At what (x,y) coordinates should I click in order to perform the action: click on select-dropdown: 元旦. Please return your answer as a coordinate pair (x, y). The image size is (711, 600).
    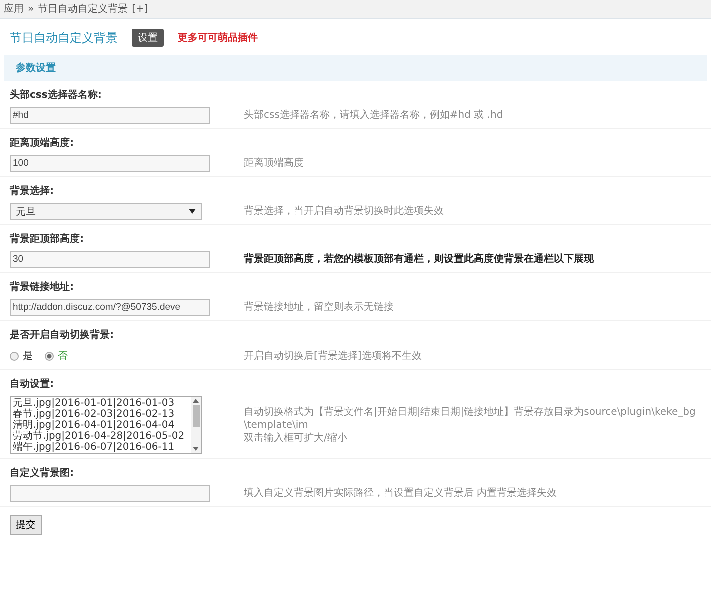
    Looking at the image, I should click on (106, 211).